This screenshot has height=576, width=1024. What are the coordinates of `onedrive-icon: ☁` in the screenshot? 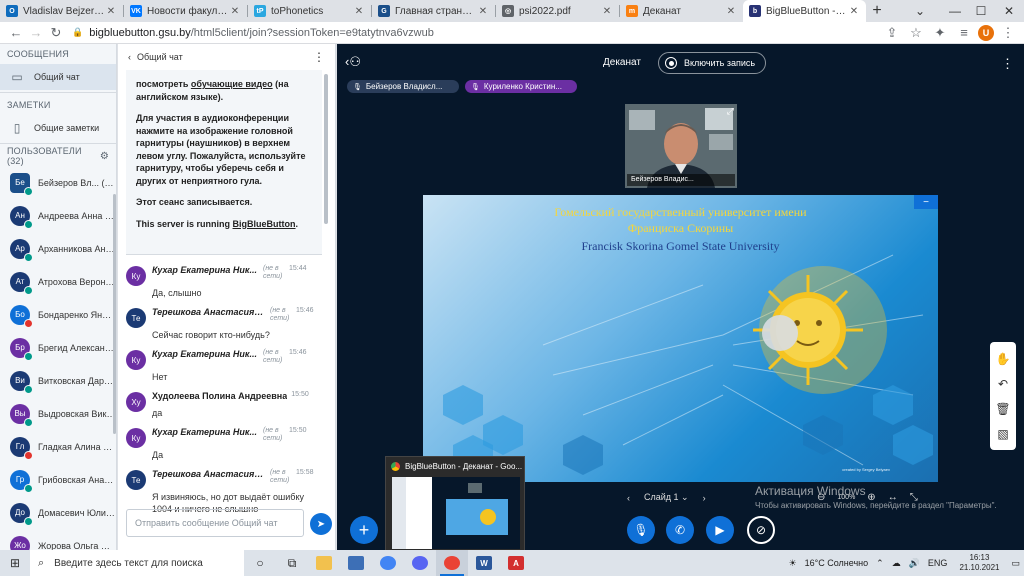 It's located at (896, 563).